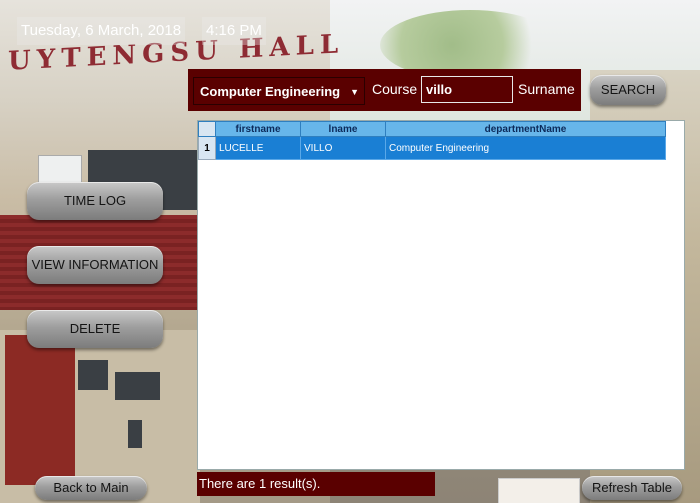  Describe the element at coordinates (95, 329) in the screenshot. I see `delete-button: DELETE` at that location.